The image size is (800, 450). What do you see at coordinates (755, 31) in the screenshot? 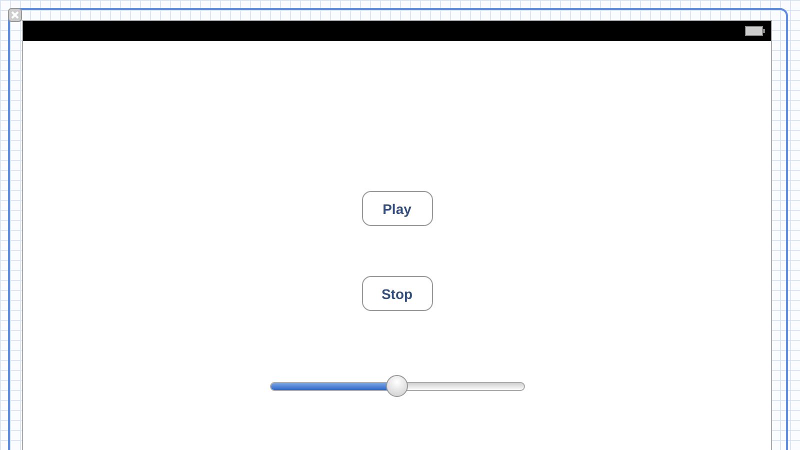
I see `battery-icon` at bounding box center [755, 31].